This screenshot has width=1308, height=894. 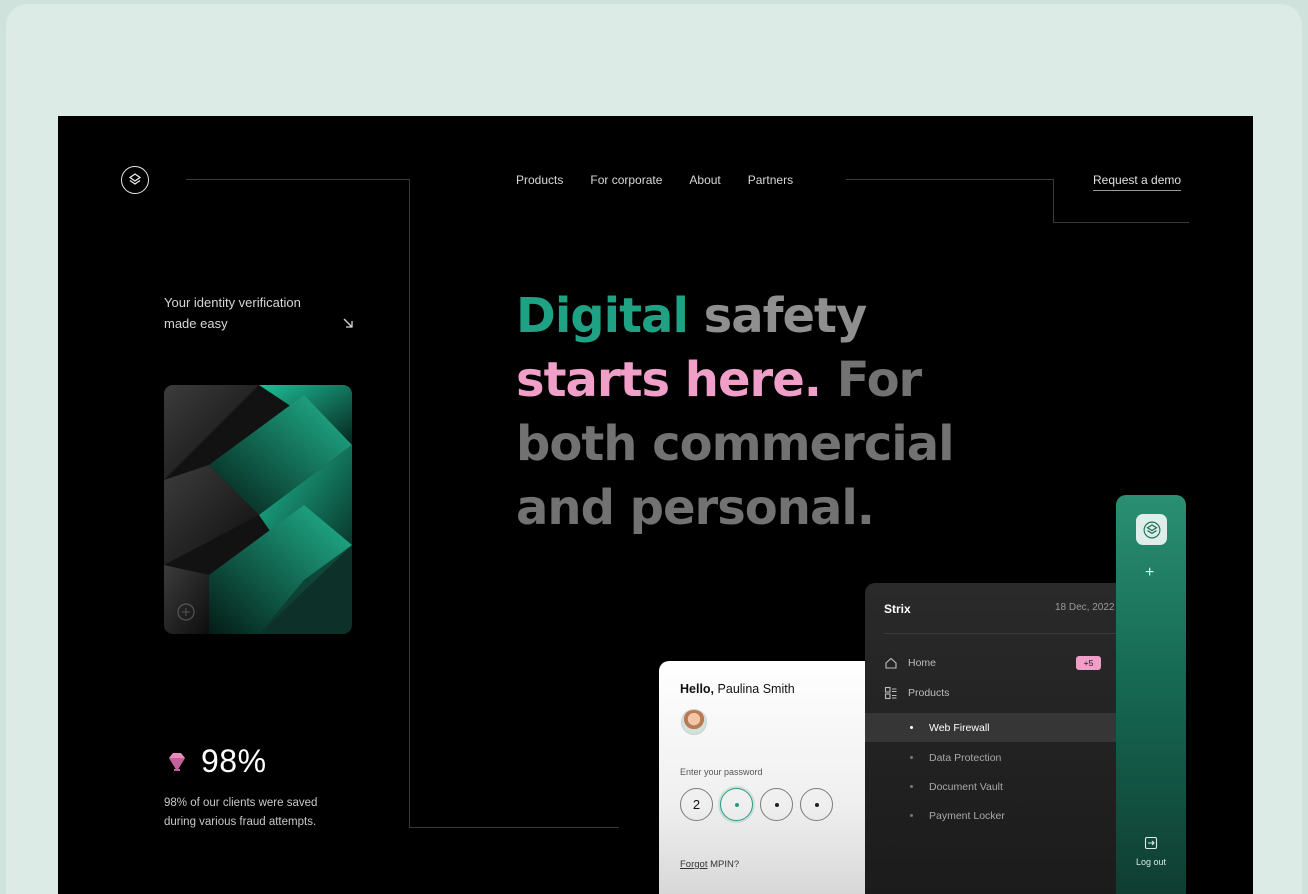 I want to click on grid-icon, so click(x=890, y=693).